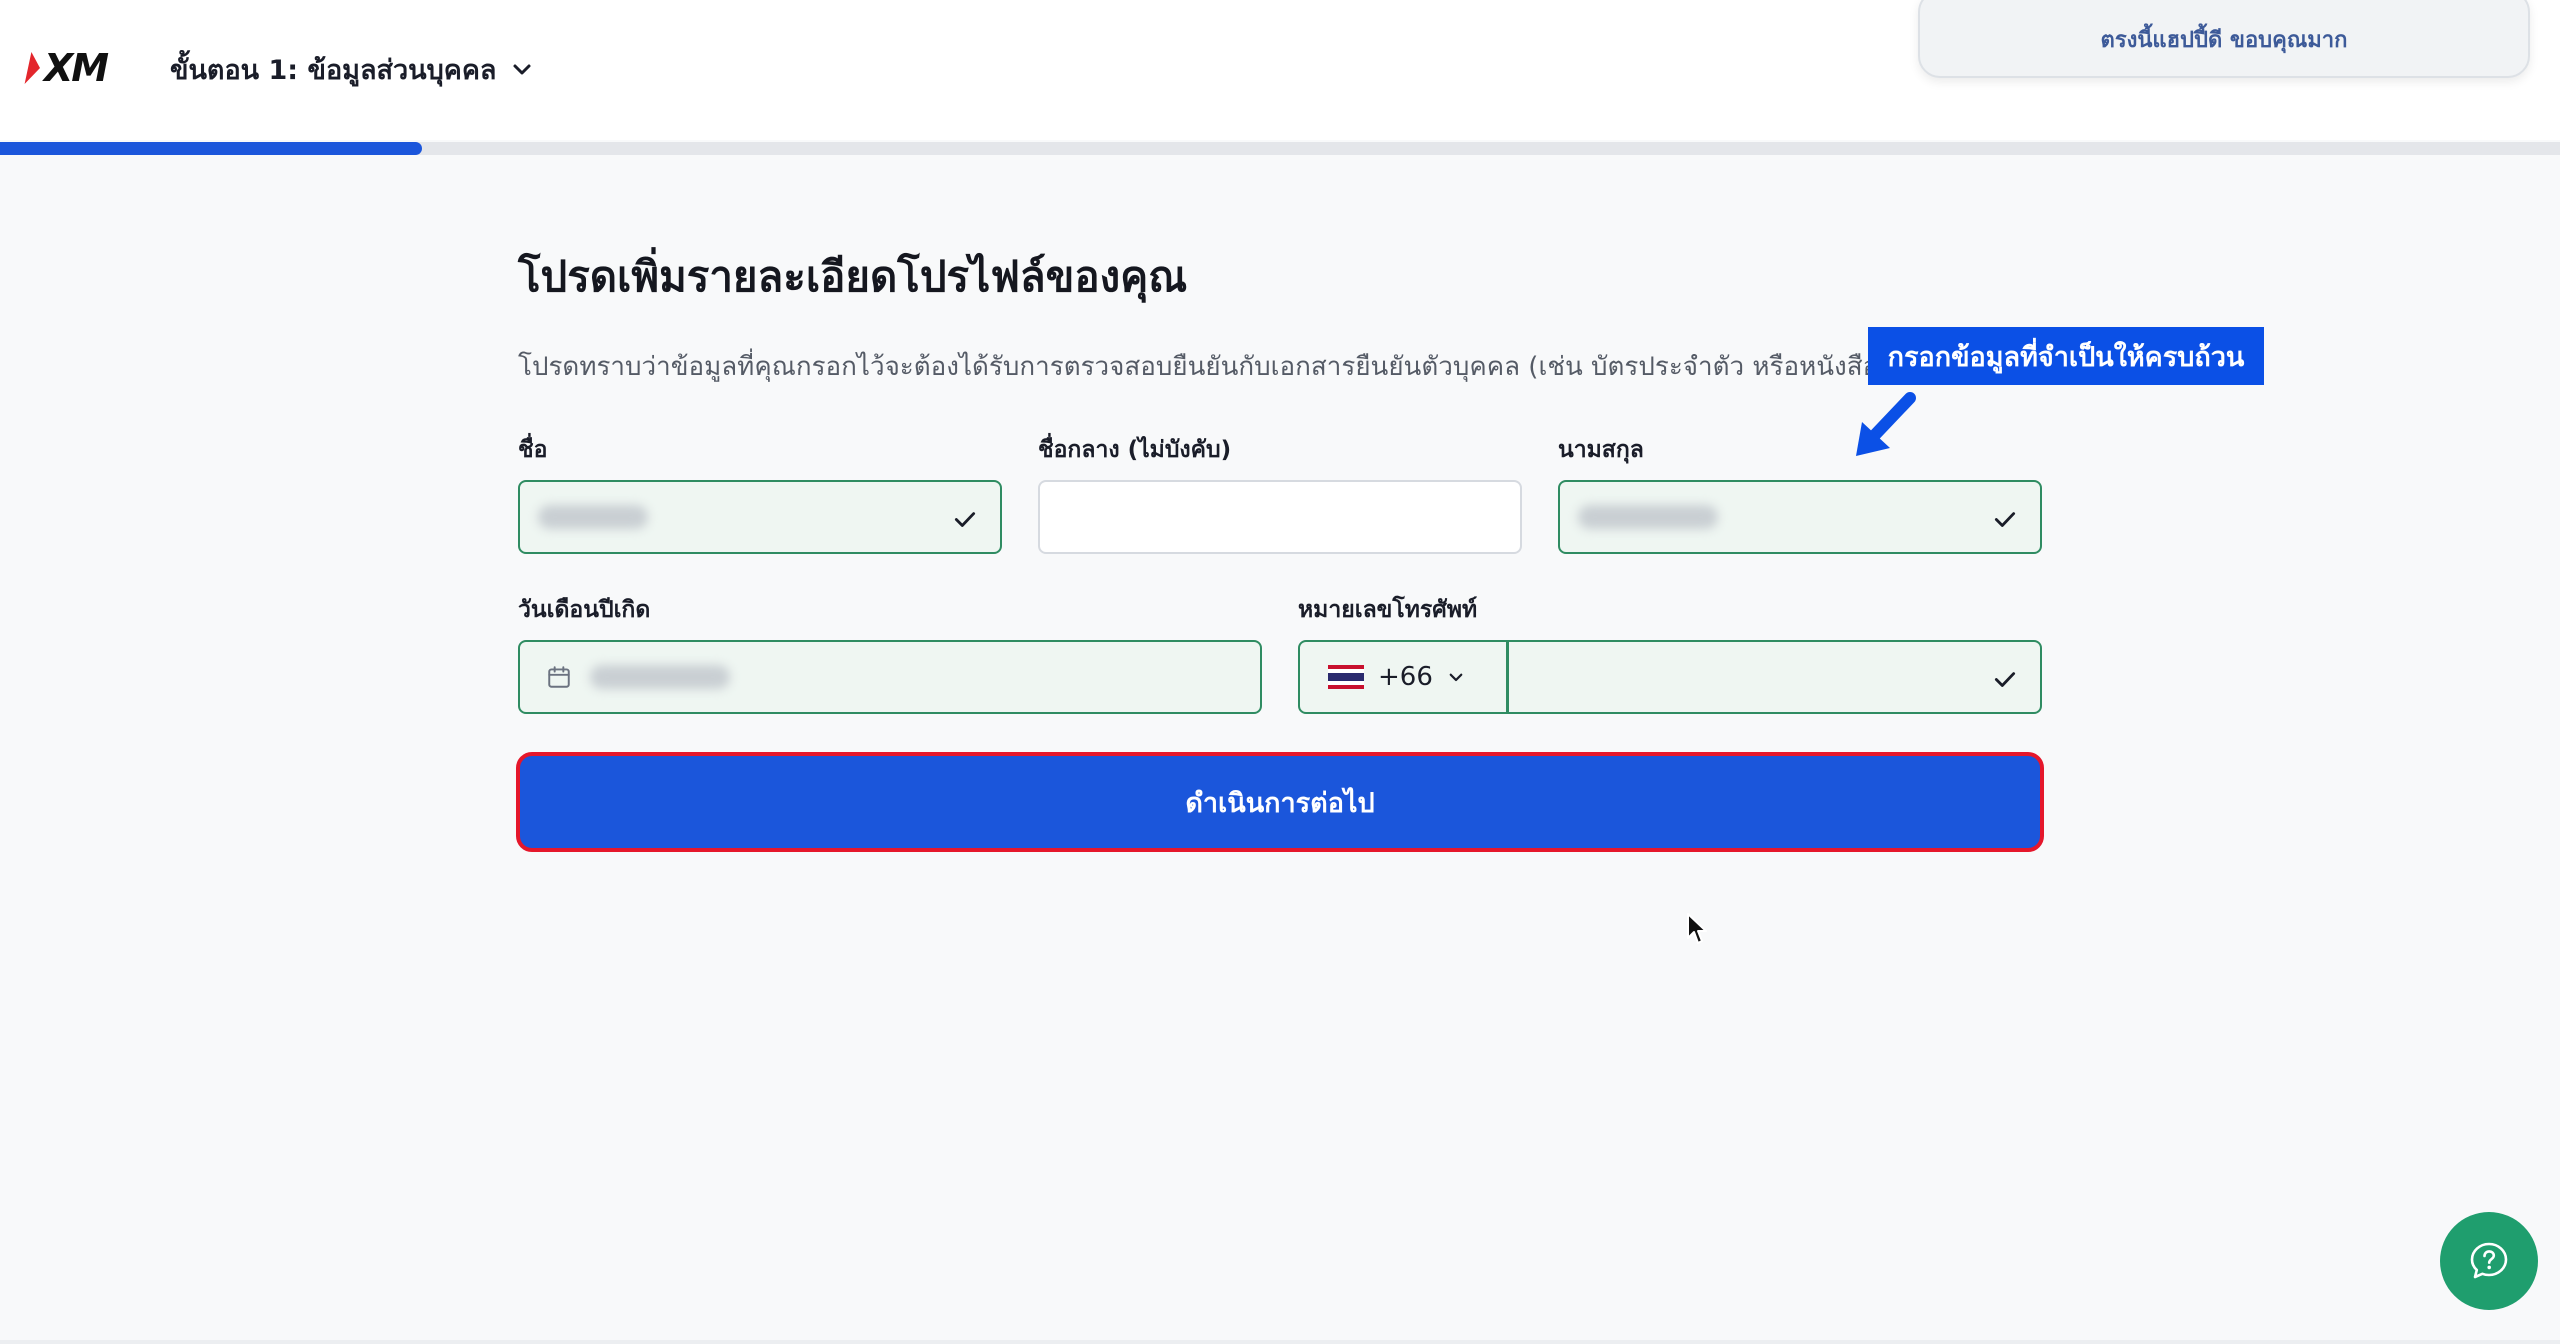  What do you see at coordinates (760, 517) in the screenshot?
I see `first-name-input` at bounding box center [760, 517].